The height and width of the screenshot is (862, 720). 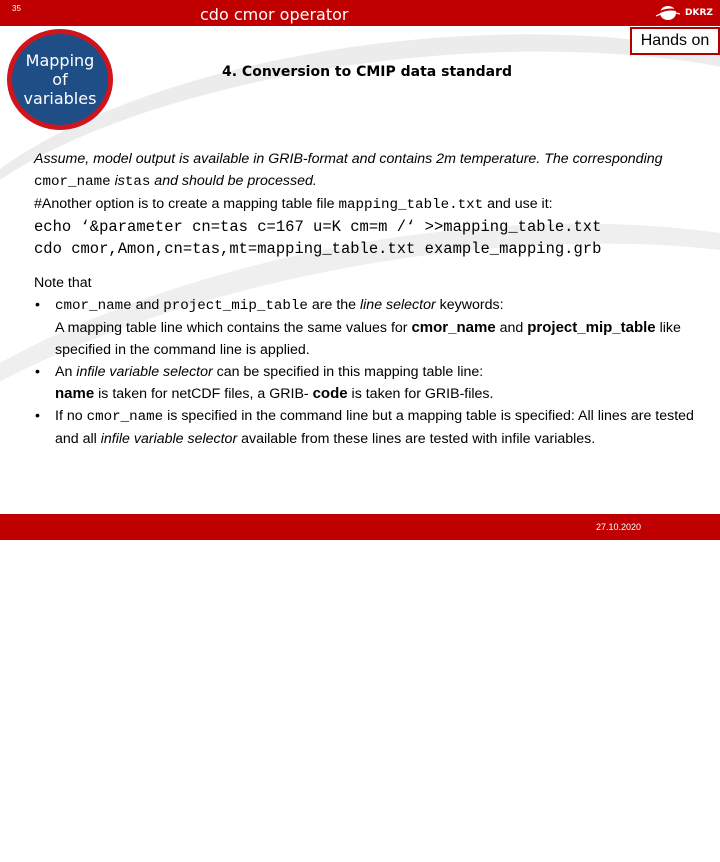 I want to click on code-inline: tas, so click(x=137, y=182).